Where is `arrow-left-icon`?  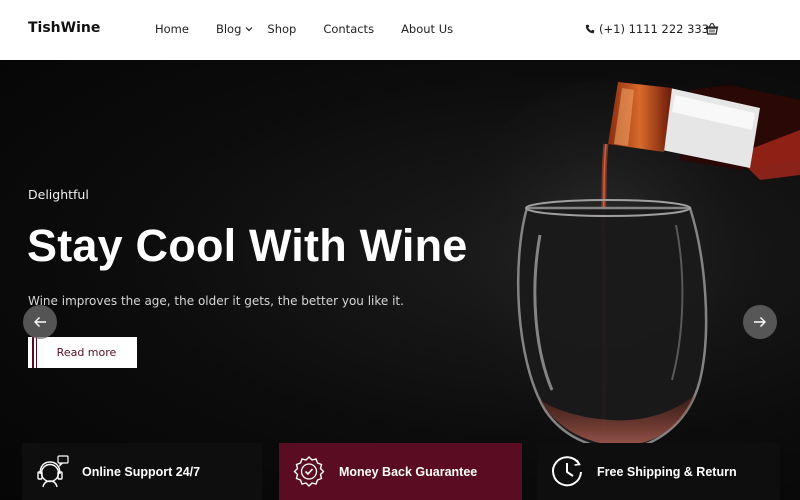
arrow-left-icon is located at coordinates (40, 322).